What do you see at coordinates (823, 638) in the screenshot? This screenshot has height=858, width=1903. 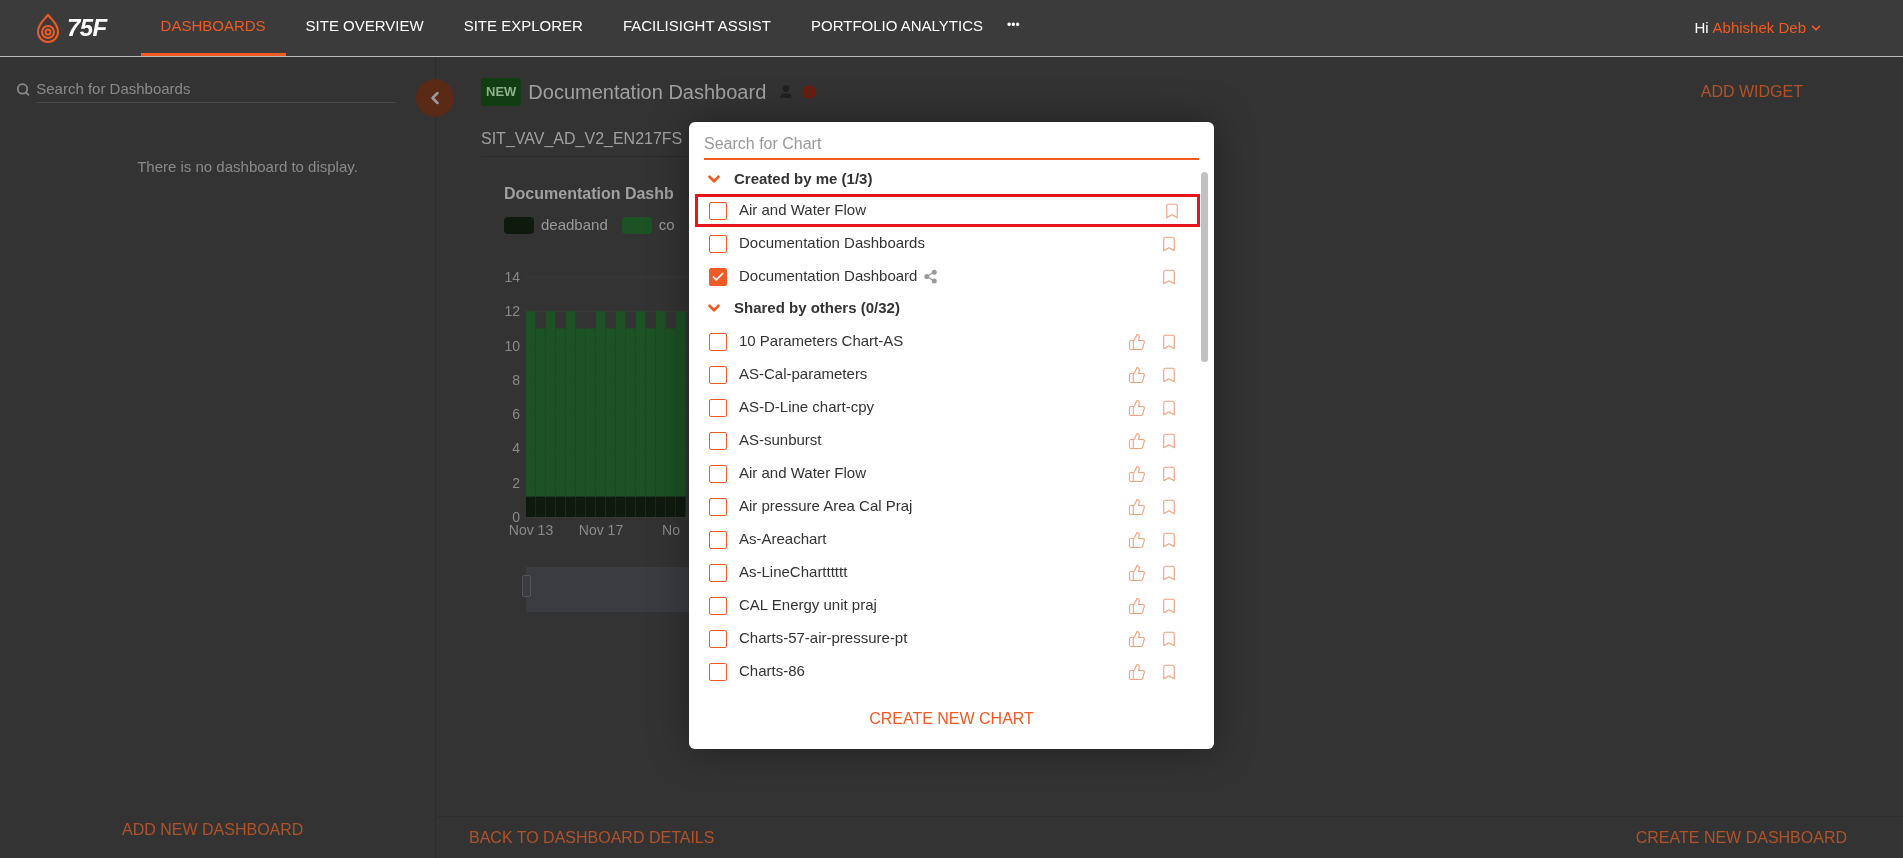 I see `chart-name: Charts-57-air-pressure-pt` at bounding box center [823, 638].